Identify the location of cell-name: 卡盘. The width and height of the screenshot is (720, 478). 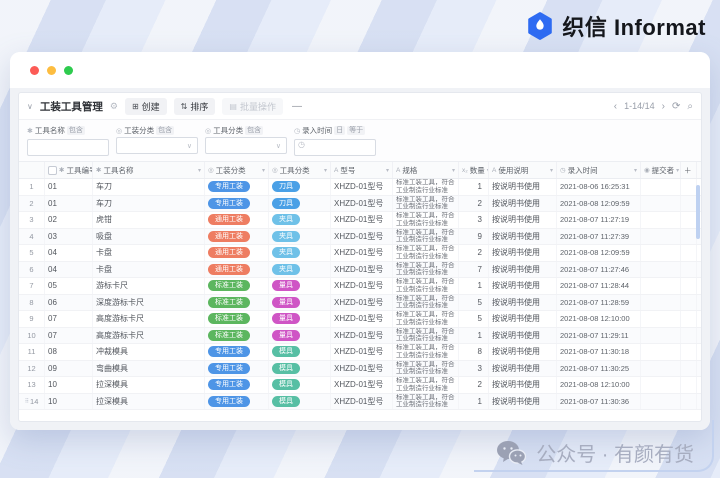
(149, 253).